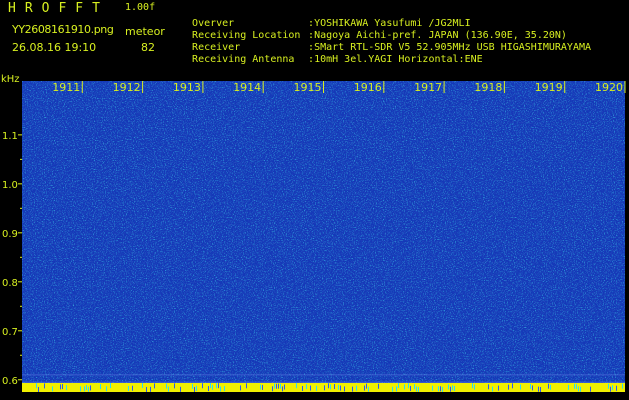 The height and width of the screenshot is (400, 629). Describe the element at coordinates (488, 87) in the screenshot. I see `time-tick-label: 1918` at that location.